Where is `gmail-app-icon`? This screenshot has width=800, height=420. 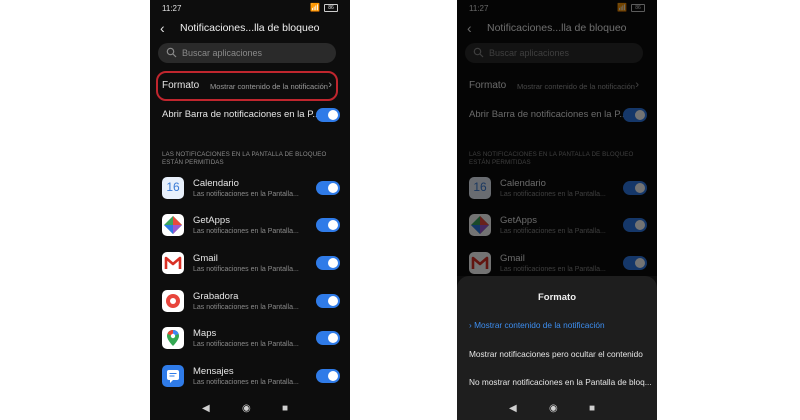 gmail-app-icon is located at coordinates (173, 263).